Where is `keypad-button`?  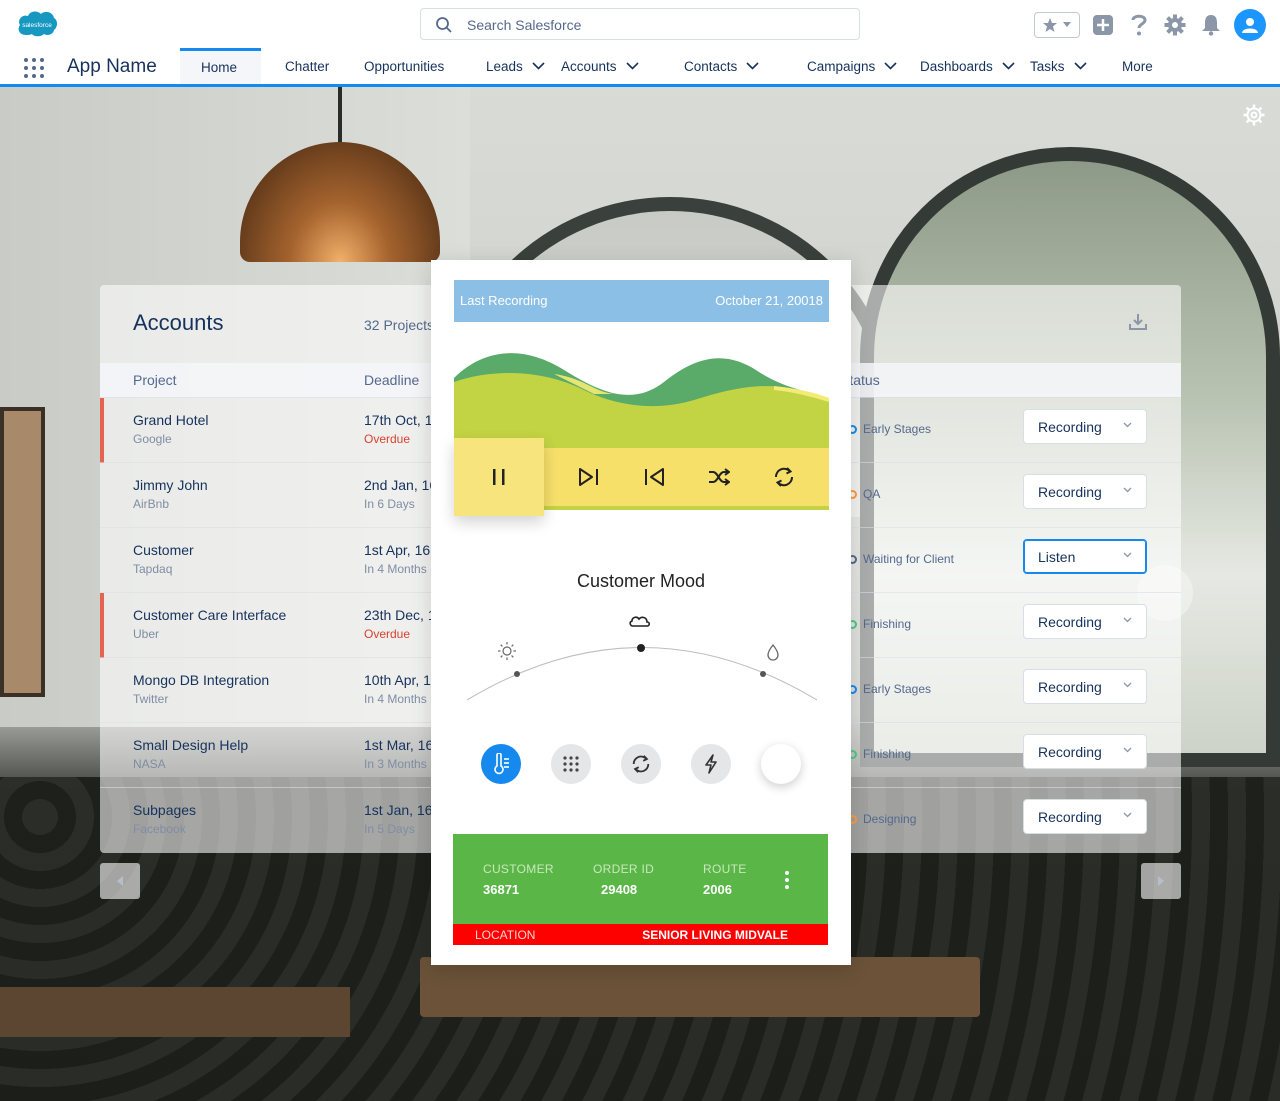
keypad-button is located at coordinates (571, 764).